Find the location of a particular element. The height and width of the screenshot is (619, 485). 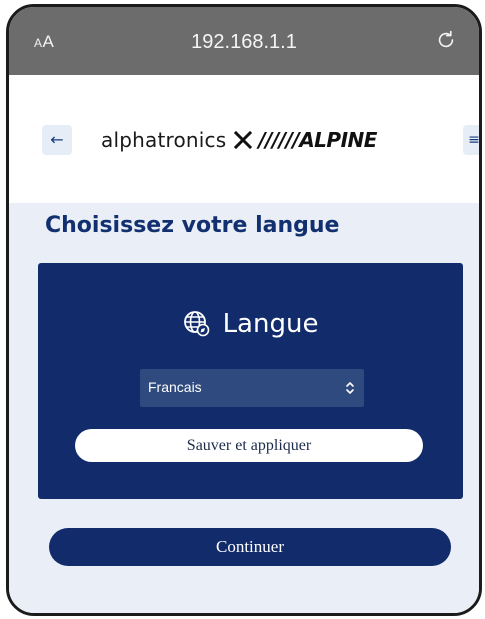

page-title: Choisissez votre langue is located at coordinates (192, 225).